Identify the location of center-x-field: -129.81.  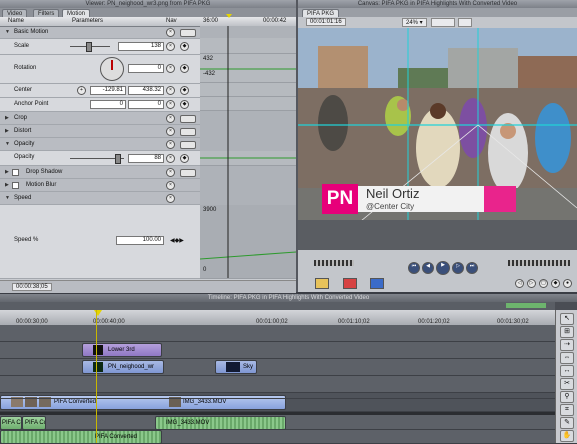
(108, 90).